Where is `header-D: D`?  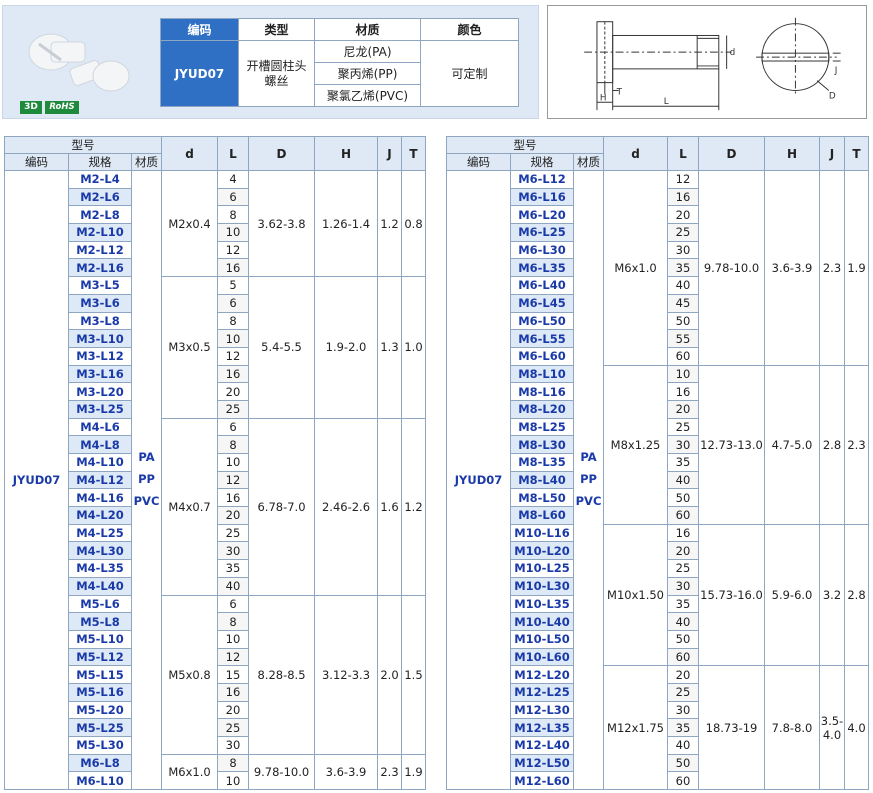 header-D: D is located at coordinates (281, 153).